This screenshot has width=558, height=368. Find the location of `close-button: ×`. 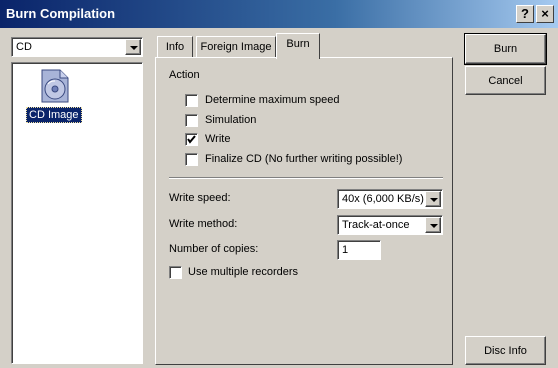

close-button: × is located at coordinates (545, 14).